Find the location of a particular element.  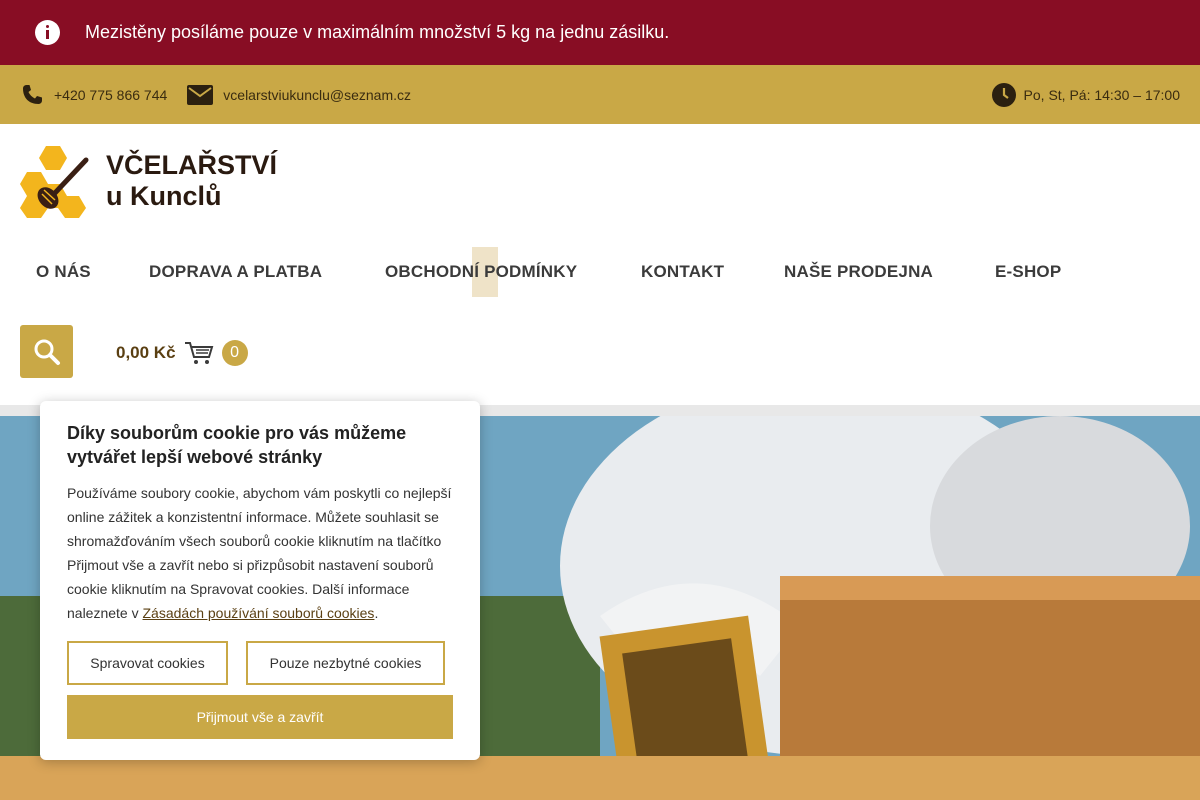

cart-count-badge: 0 is located at coordinates (234, 353).